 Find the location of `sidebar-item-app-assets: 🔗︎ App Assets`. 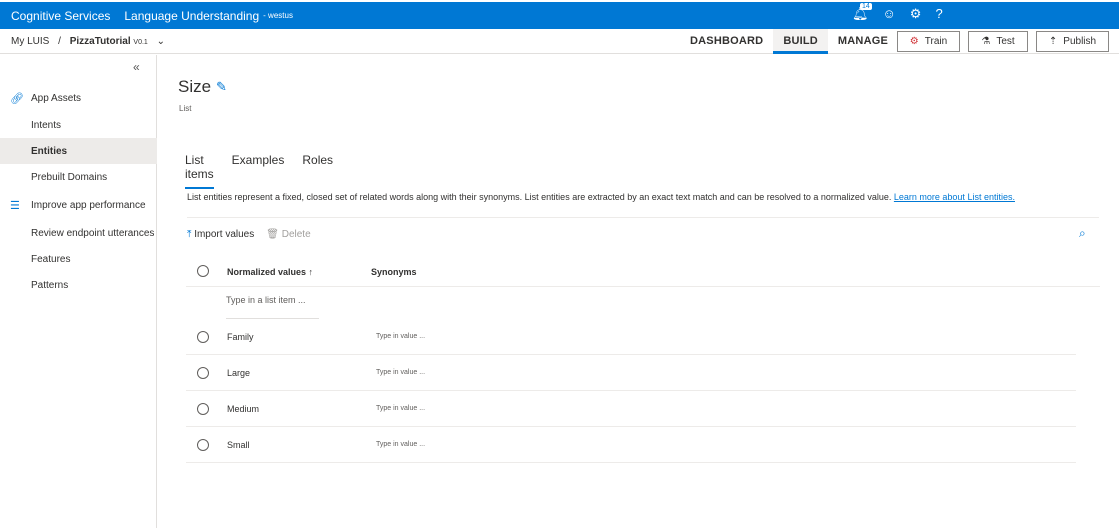

sidebar-item-app-assets: 🔗︎ App Assets is located at coordinates (78, 98).